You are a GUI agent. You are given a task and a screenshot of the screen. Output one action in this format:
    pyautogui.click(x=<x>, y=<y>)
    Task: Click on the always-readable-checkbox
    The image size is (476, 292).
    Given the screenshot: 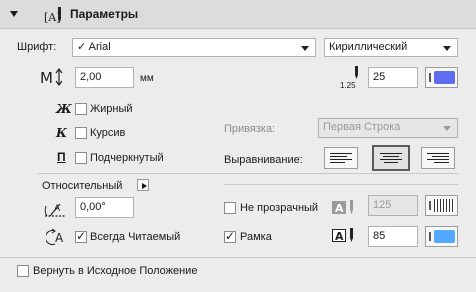 What is the action you would take?
    pyautogui.click(x=81, y=236)
    